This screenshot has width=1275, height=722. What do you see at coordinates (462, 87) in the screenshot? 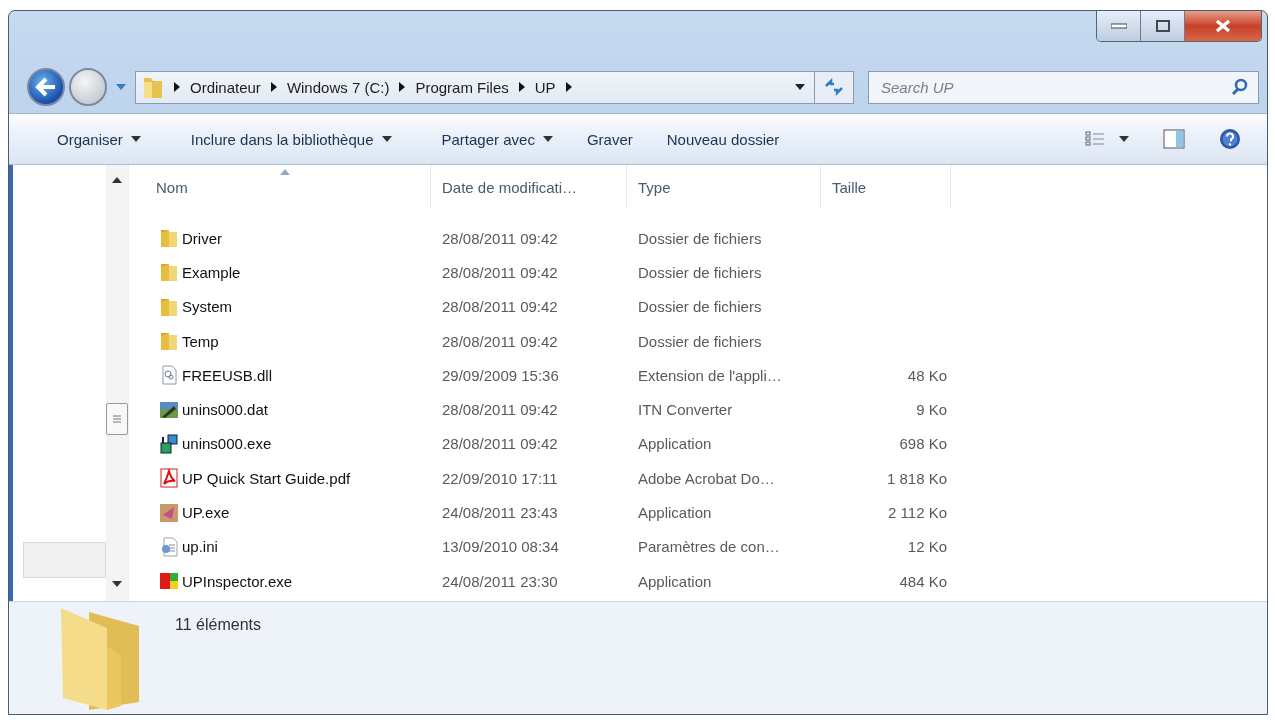
I see `breadcrumb-item: Program Files` at bounding box center [462, 87].